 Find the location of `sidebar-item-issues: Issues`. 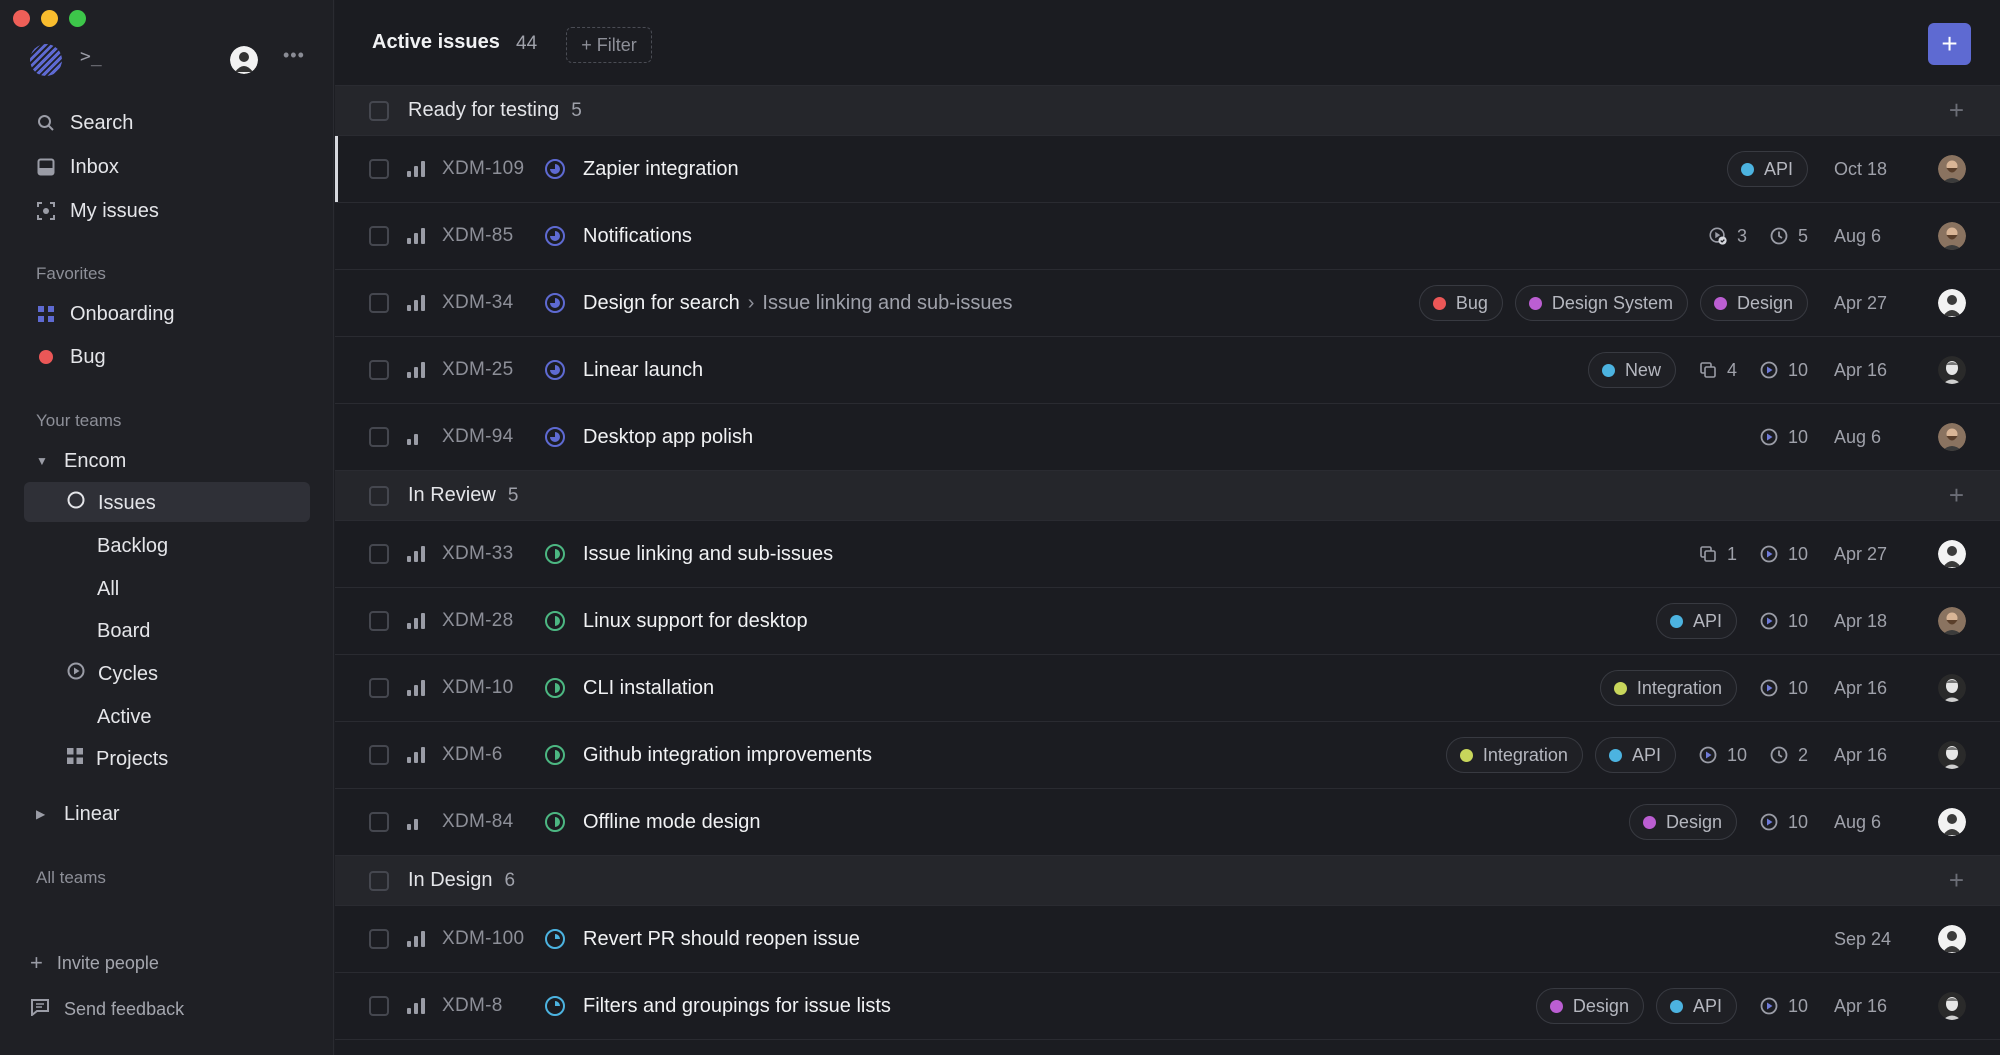

sidebar-item-issues: Issues is located at coordinates (111, 503).